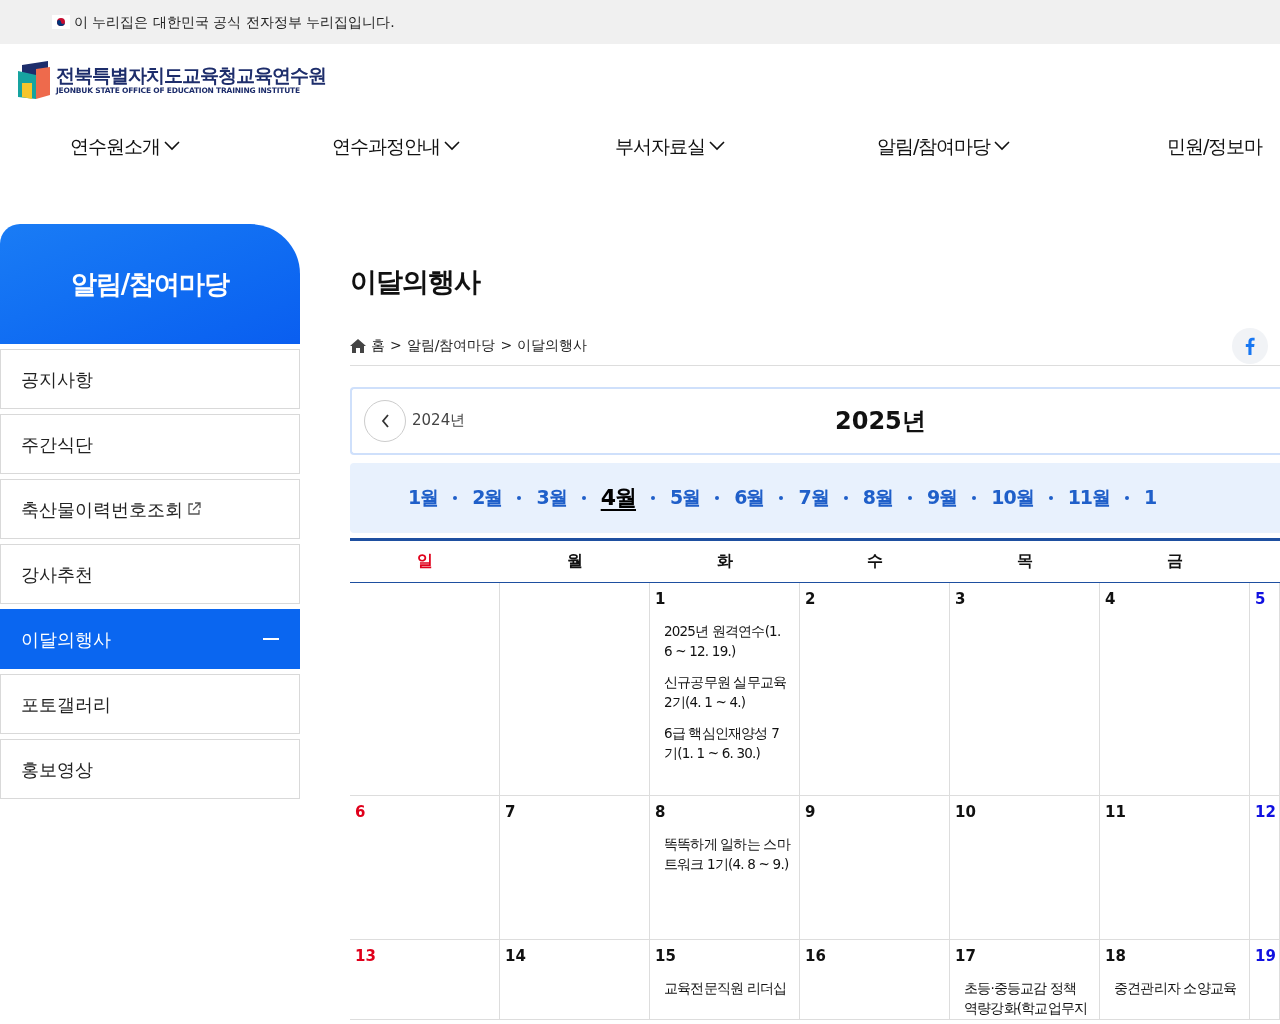  Describe the element at coordinates (1012, 497) in the screenshot. I see `month-tab: 10월` at that location.